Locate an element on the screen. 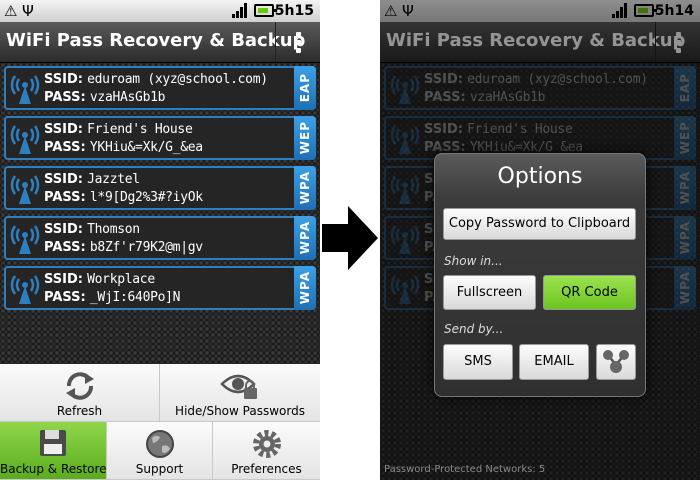  fullscreen-button: Fullscreen is located at coordinates (489, 292).